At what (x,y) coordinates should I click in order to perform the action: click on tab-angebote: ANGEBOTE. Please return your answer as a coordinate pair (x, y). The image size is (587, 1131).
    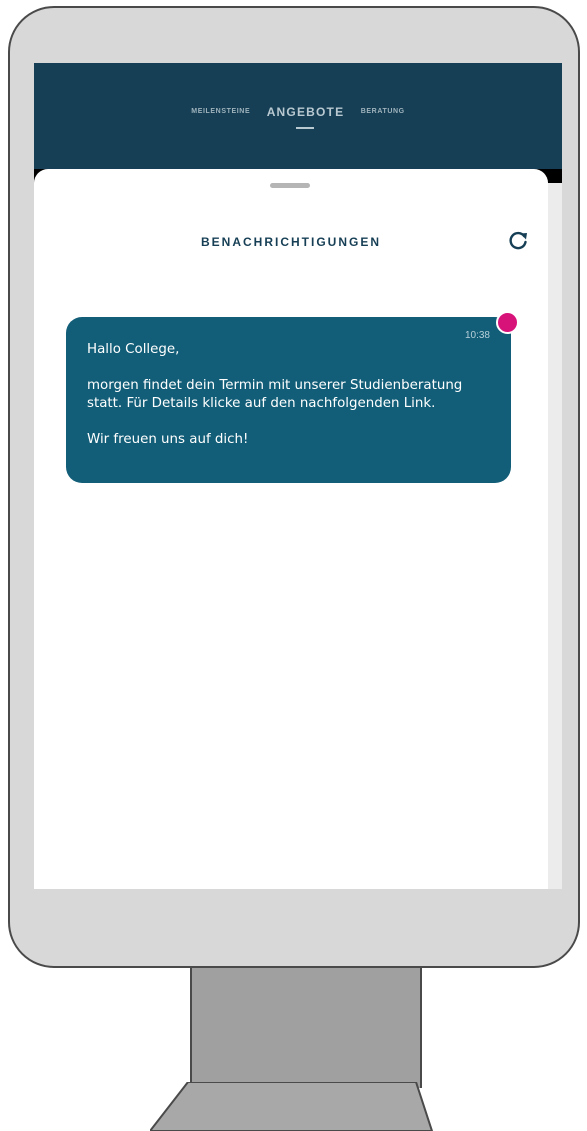
    Looking at the image, I should click on (305, 116).